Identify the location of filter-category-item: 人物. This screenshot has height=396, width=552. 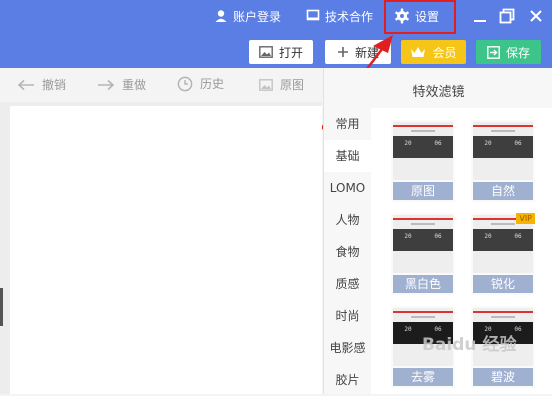
(347, 220).